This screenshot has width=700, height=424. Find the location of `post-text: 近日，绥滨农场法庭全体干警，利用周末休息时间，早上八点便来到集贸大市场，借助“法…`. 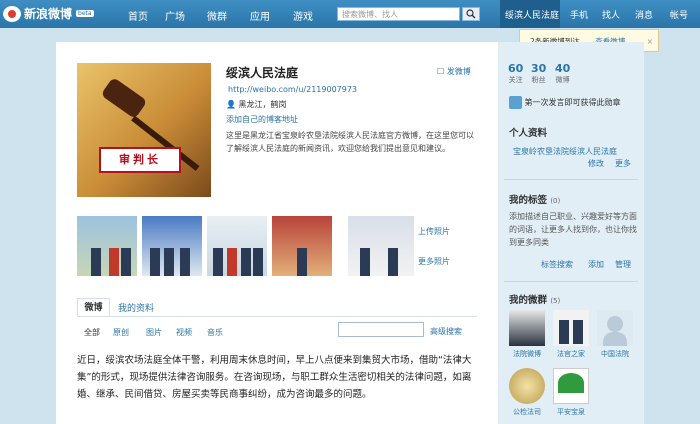

post-text: 近日，绥滨农场法庭全体干警，利用周末休息时间，早上八点便来到集贸大市场，借助“法… is located at coordinates (274, 377).